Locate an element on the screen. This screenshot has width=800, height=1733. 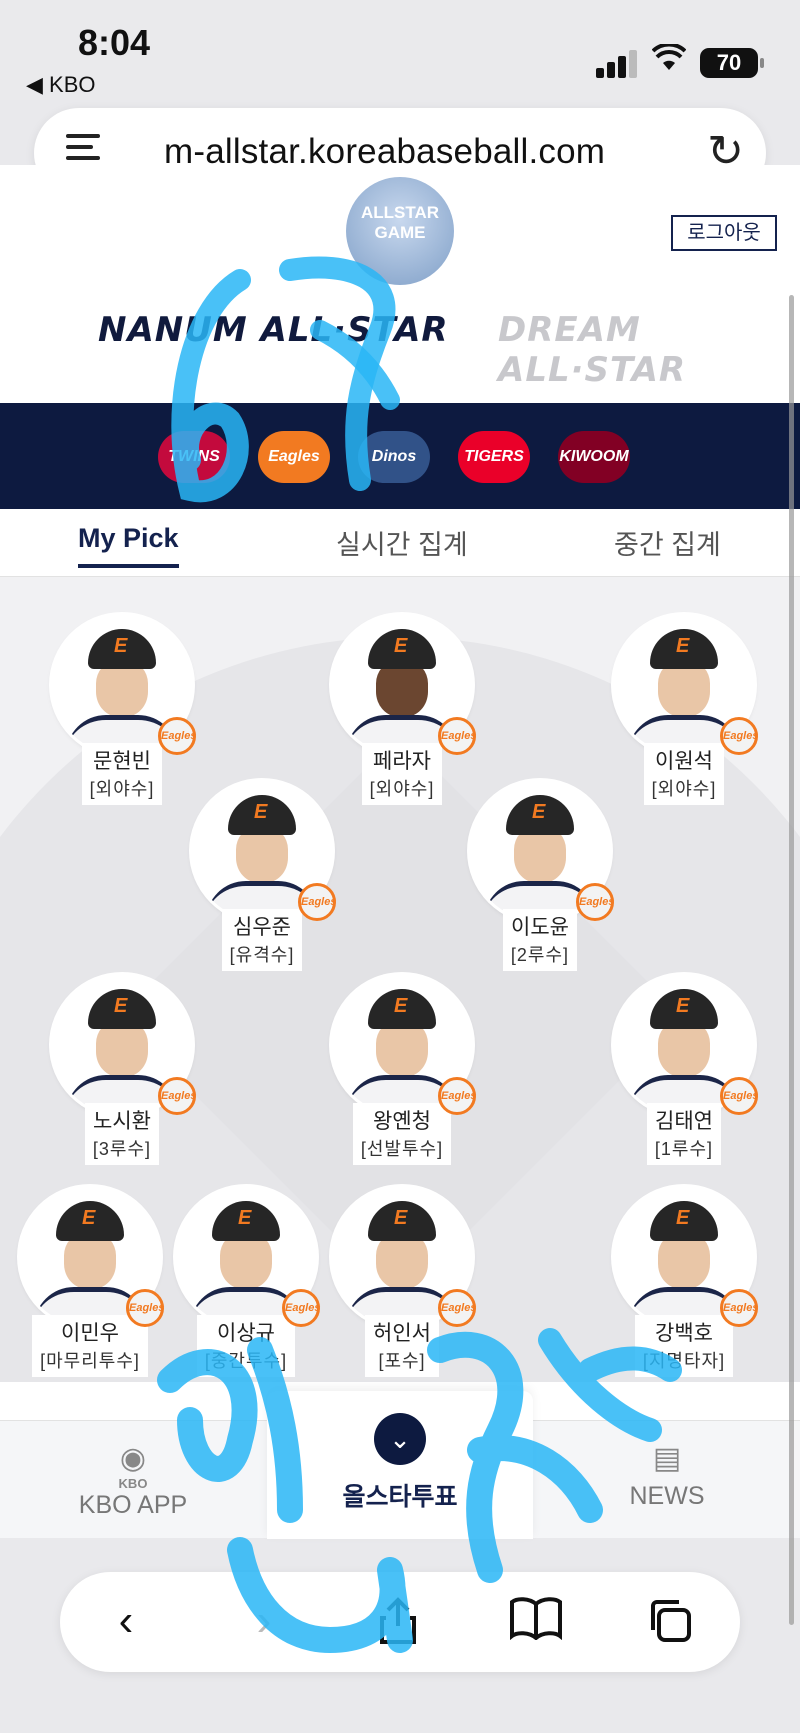
club-logo-strip: TWINS Eagles Dinos TIGERS KIWOOM is located at coordinates (400, 456).